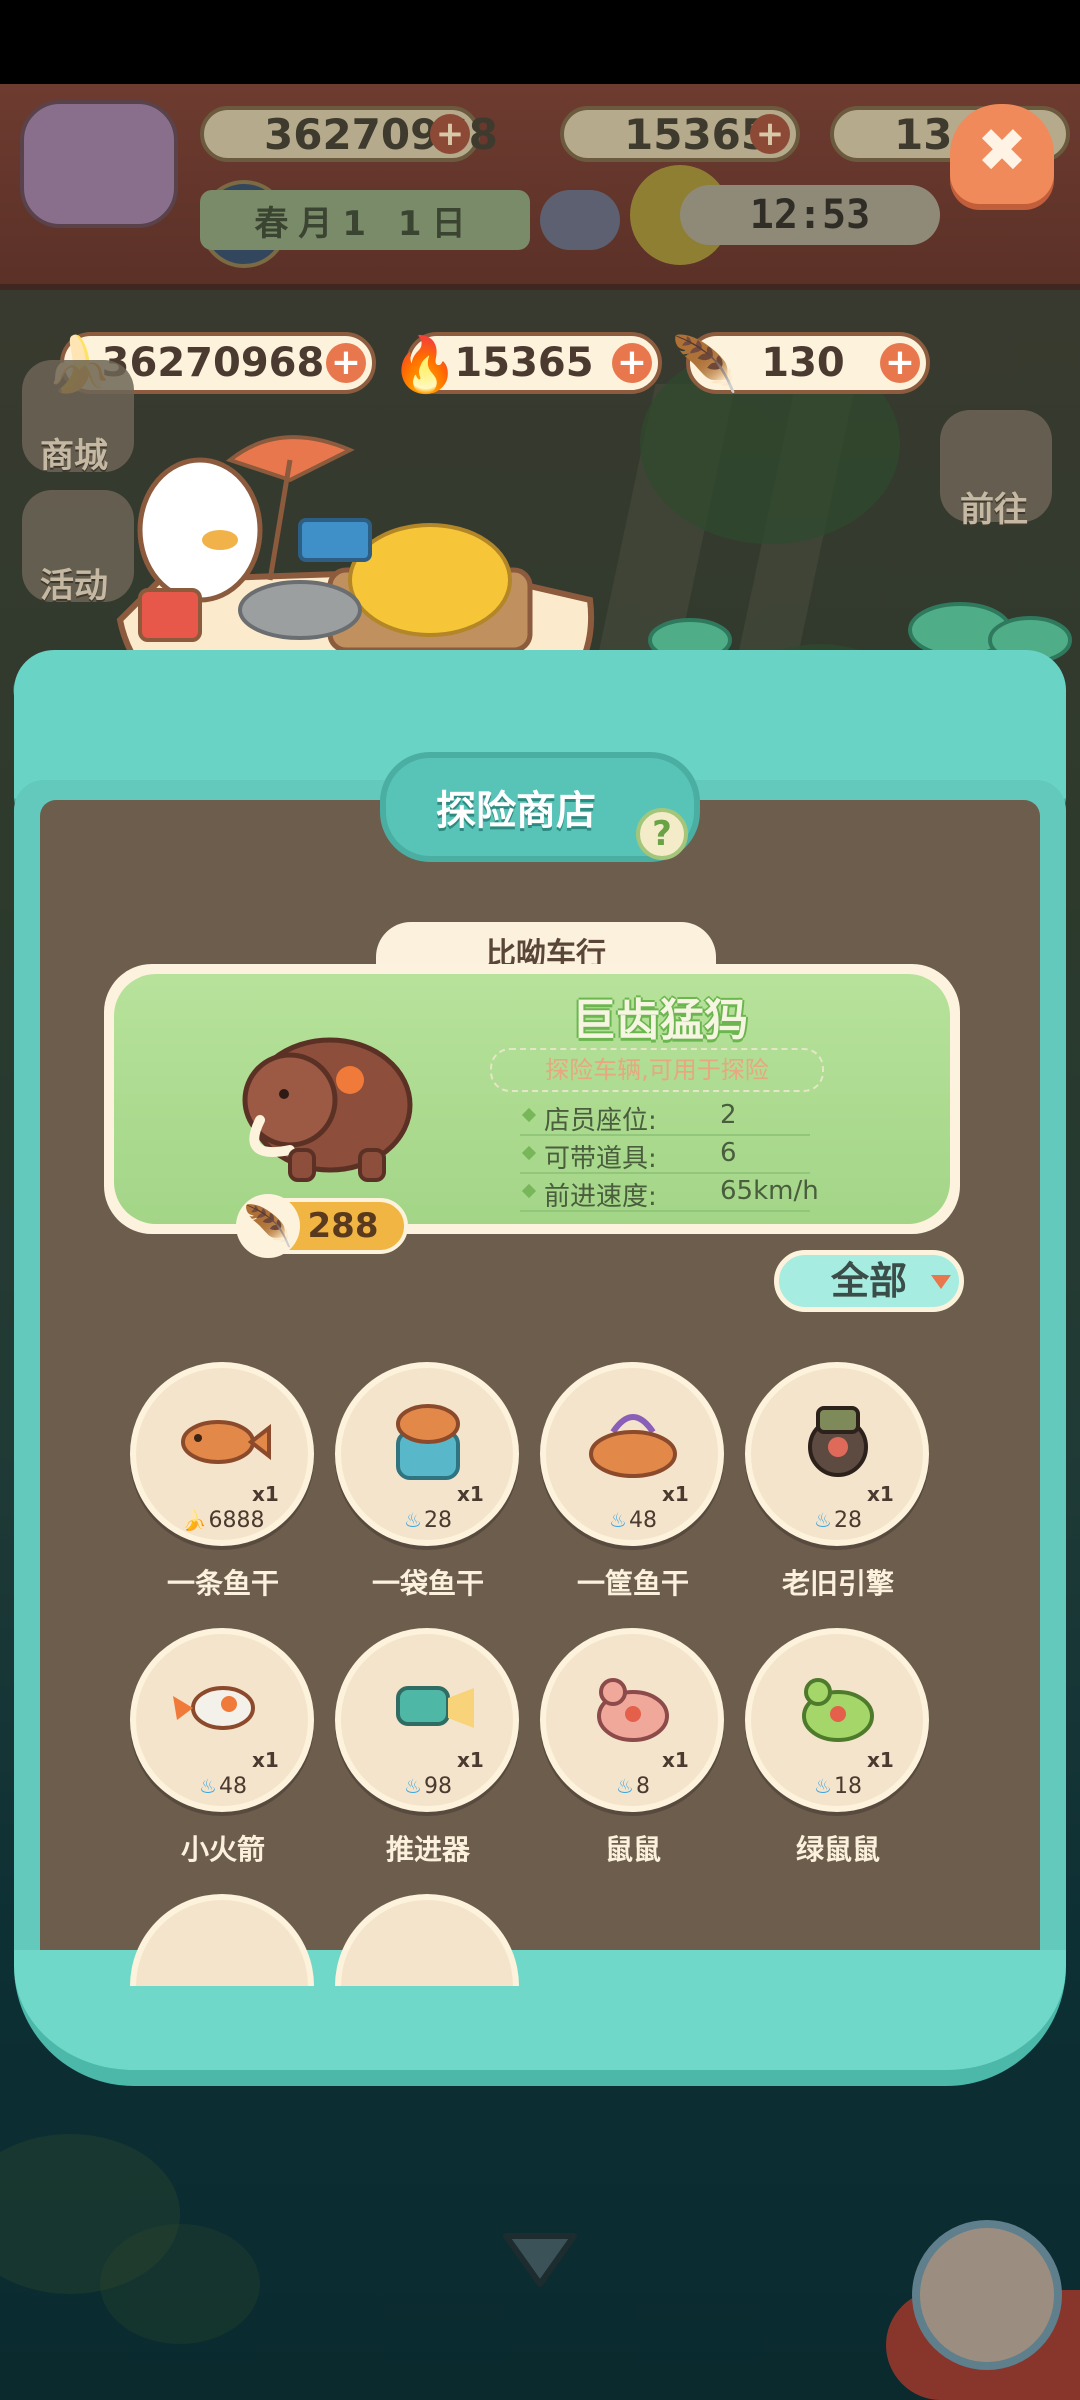  Describe the element at coordinates (365, 220) in the screenshot. I see `calendar-date: 春月1 1日` at that location.